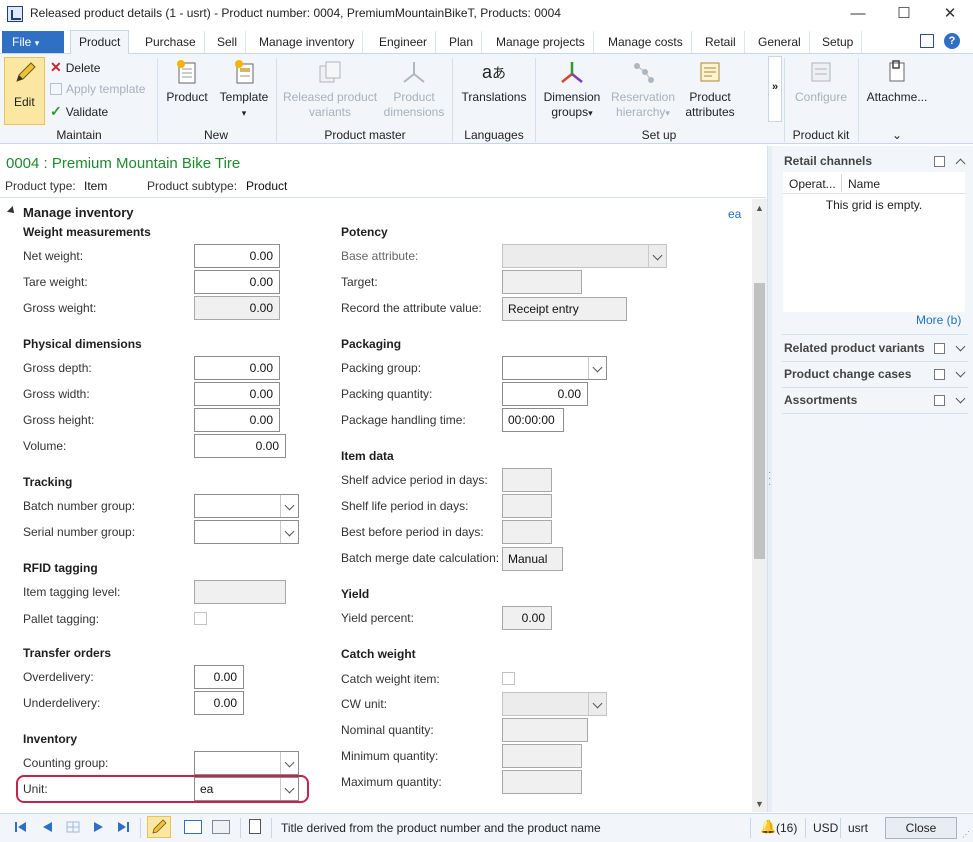 Image resolution: width=973 pixels, height=842 pixels. What do you see at coordinates (921, 828) in the screenshot?
I see `close-button: Close` at bounding box center [921, 828].